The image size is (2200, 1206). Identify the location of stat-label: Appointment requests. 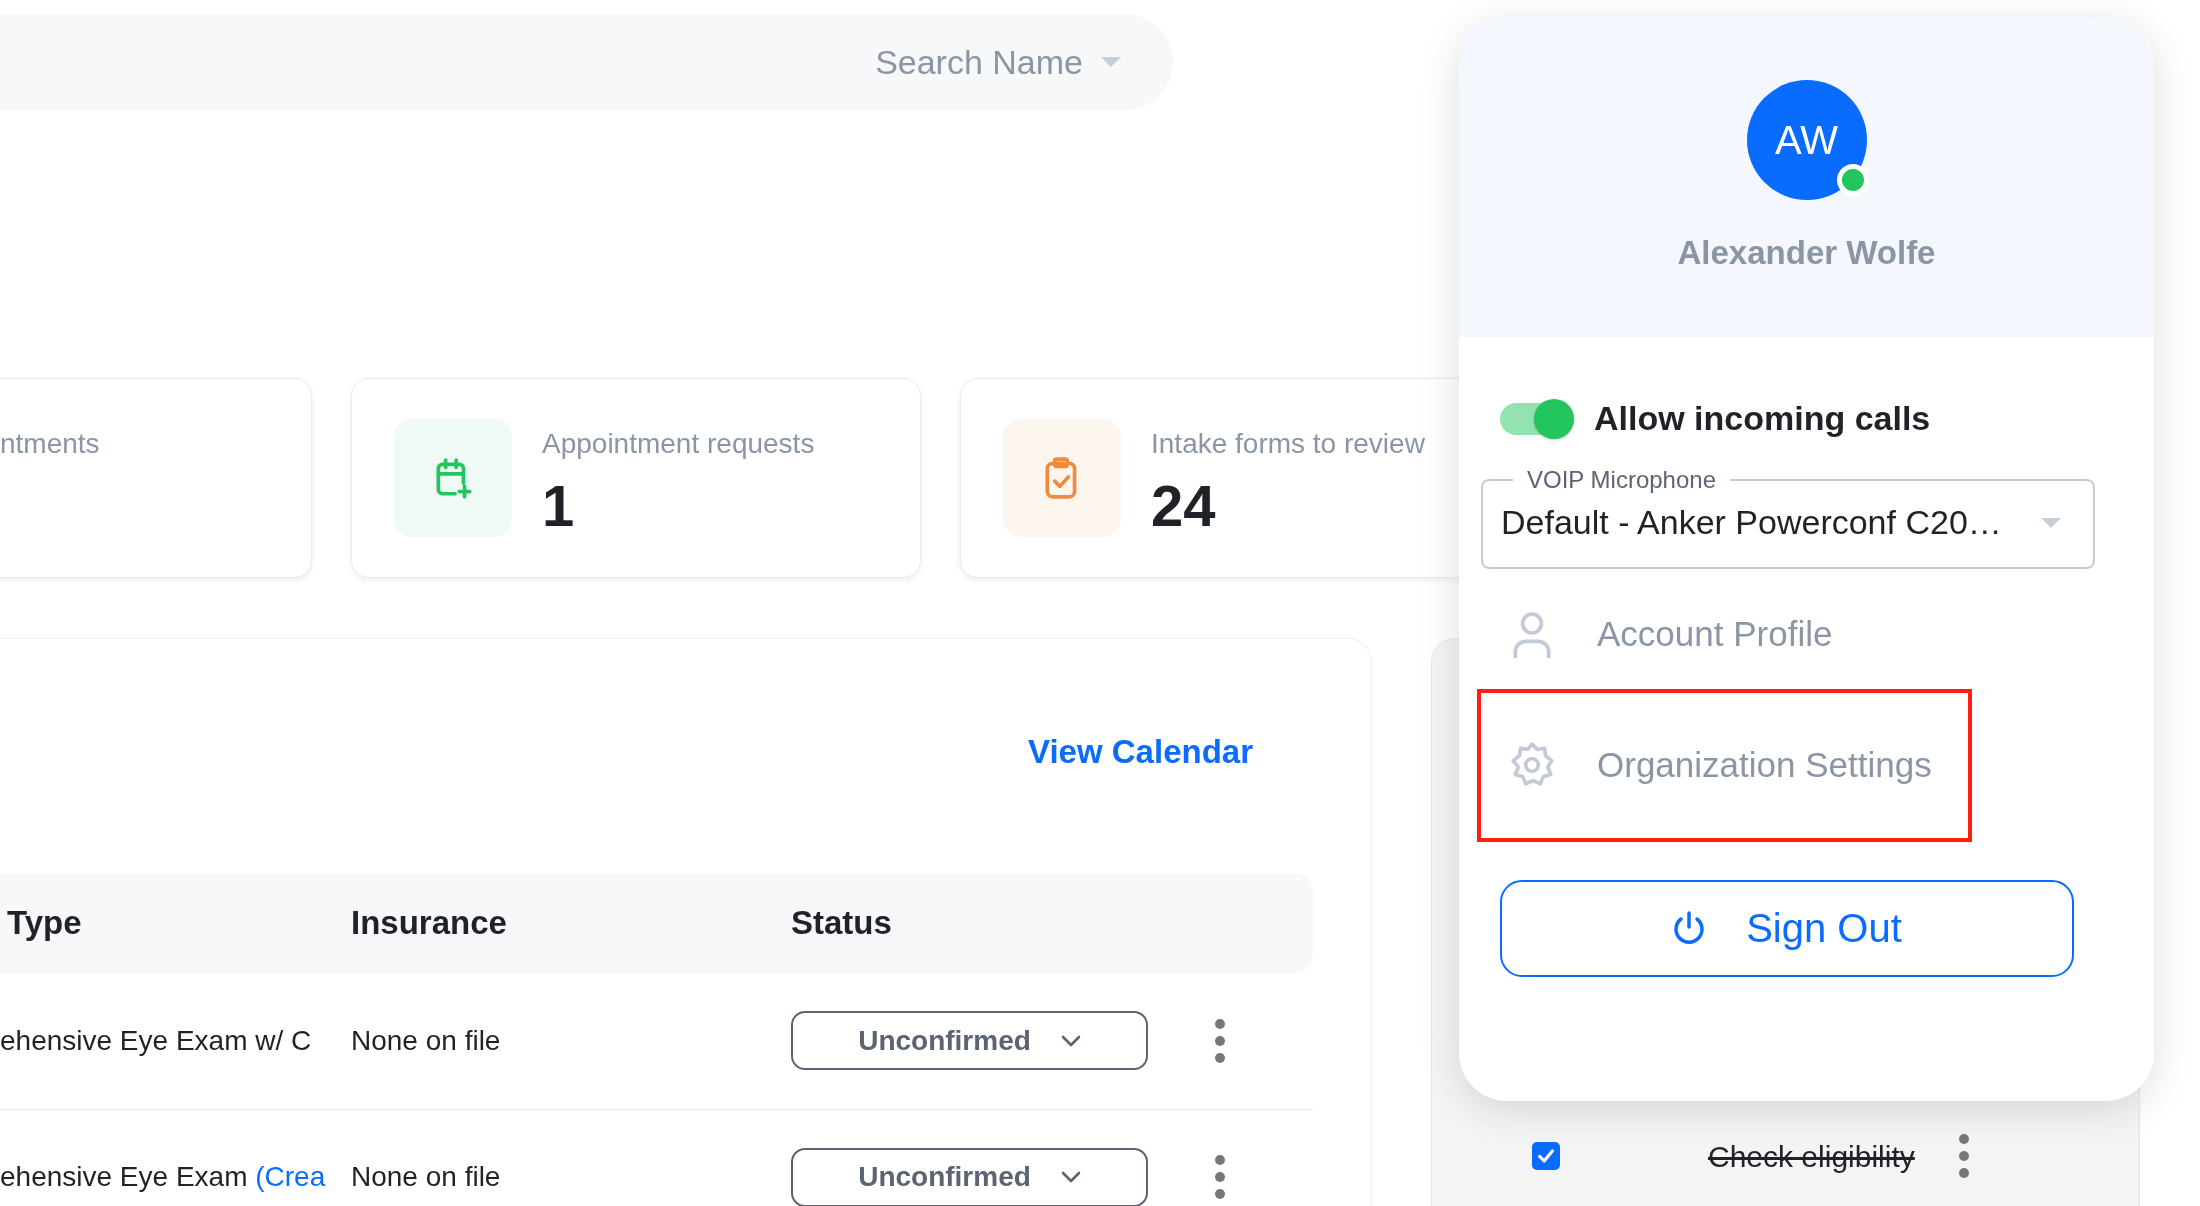
(678, 444).